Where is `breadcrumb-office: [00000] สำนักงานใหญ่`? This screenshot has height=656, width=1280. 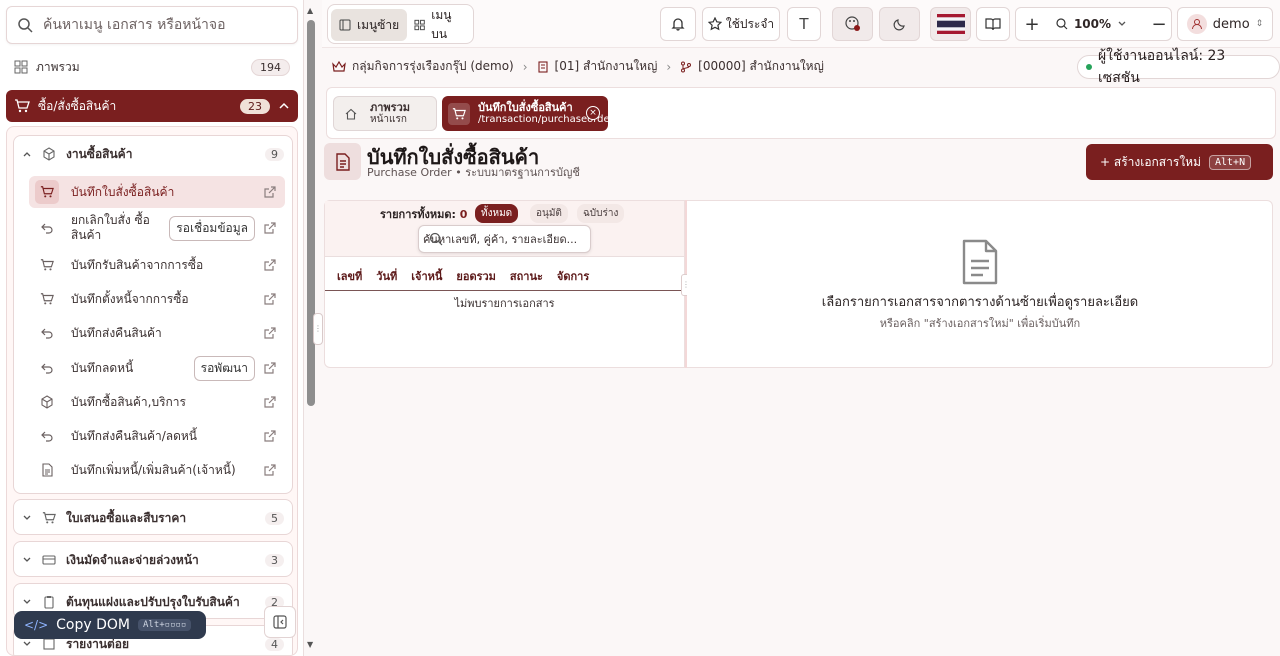
breadcrumb-office: [00000] สำนักงานใหญ่ is located at coordinates (761, 66).